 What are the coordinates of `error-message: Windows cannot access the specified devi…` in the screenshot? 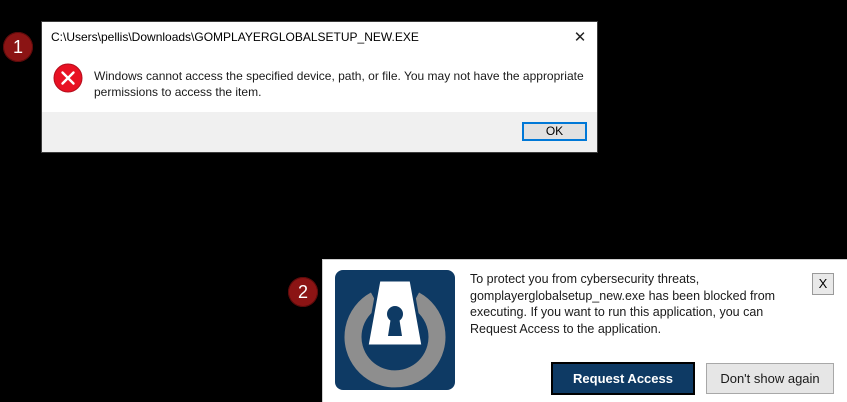 It's located at (339, 84).